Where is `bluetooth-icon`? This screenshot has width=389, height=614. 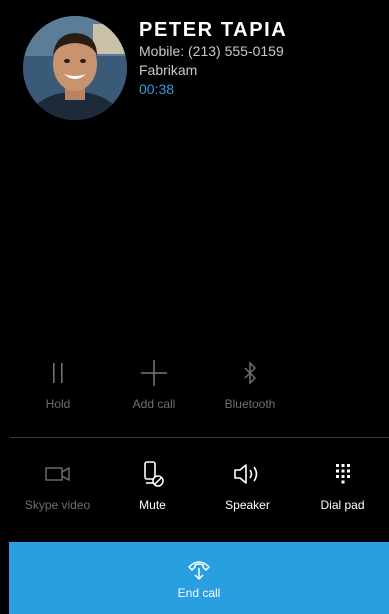
bluetooth-icon is located at coordinates (250, 373).